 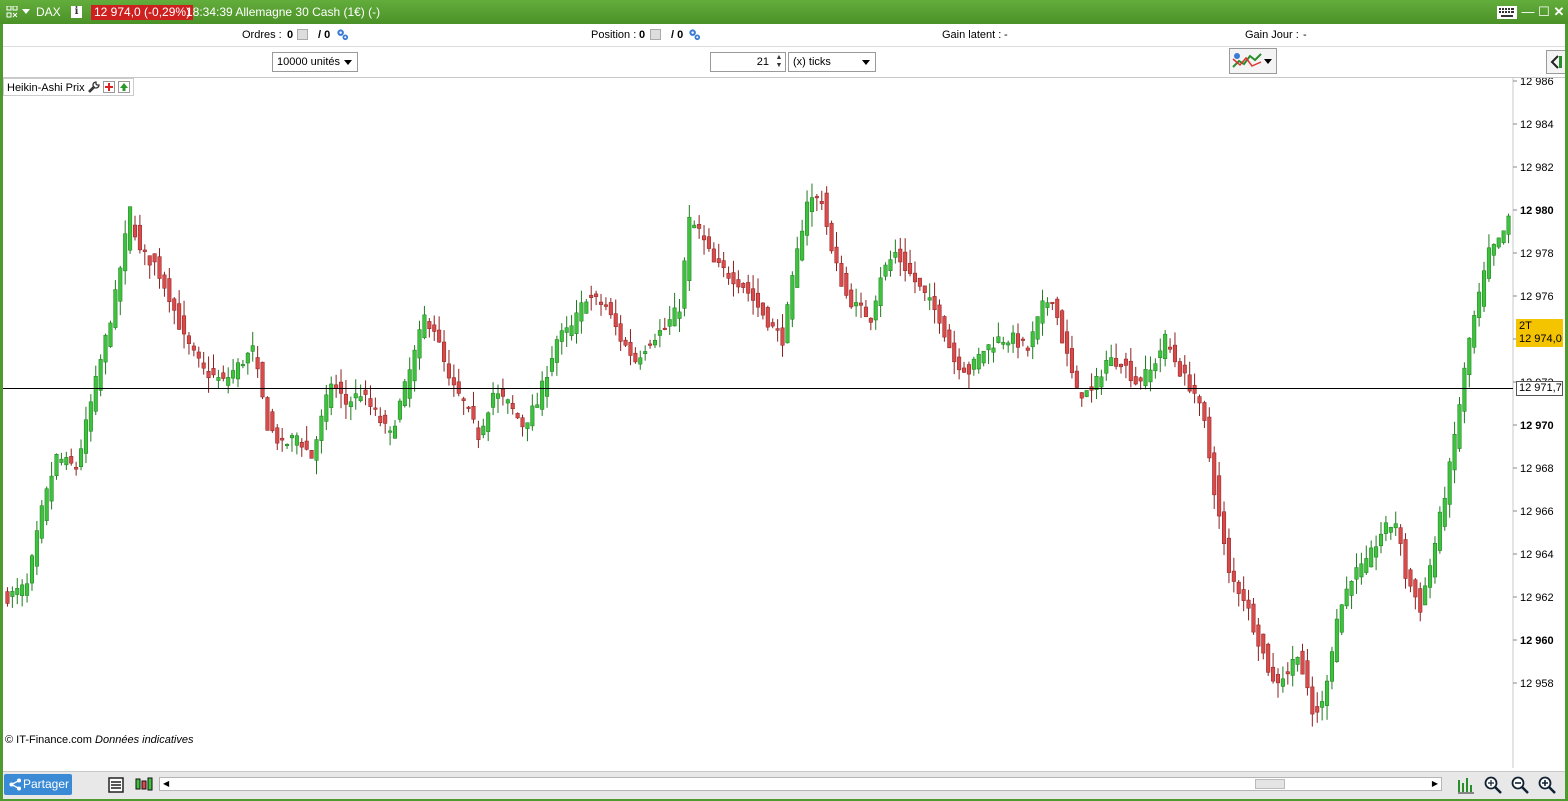 What do you see at coordinates (166, 783) in the screenshot?
I see `scroll-left-icon: ◀` at bounding box center [166, 783].